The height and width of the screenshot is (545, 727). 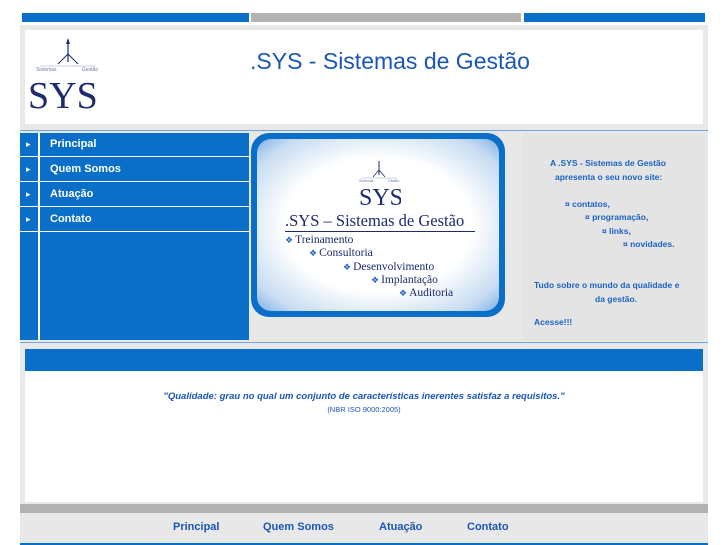 What do you see at coordinates (72, 194) in the screenshot?
I see `nav-item-label: Atuação` at bounding box center [72, 194].